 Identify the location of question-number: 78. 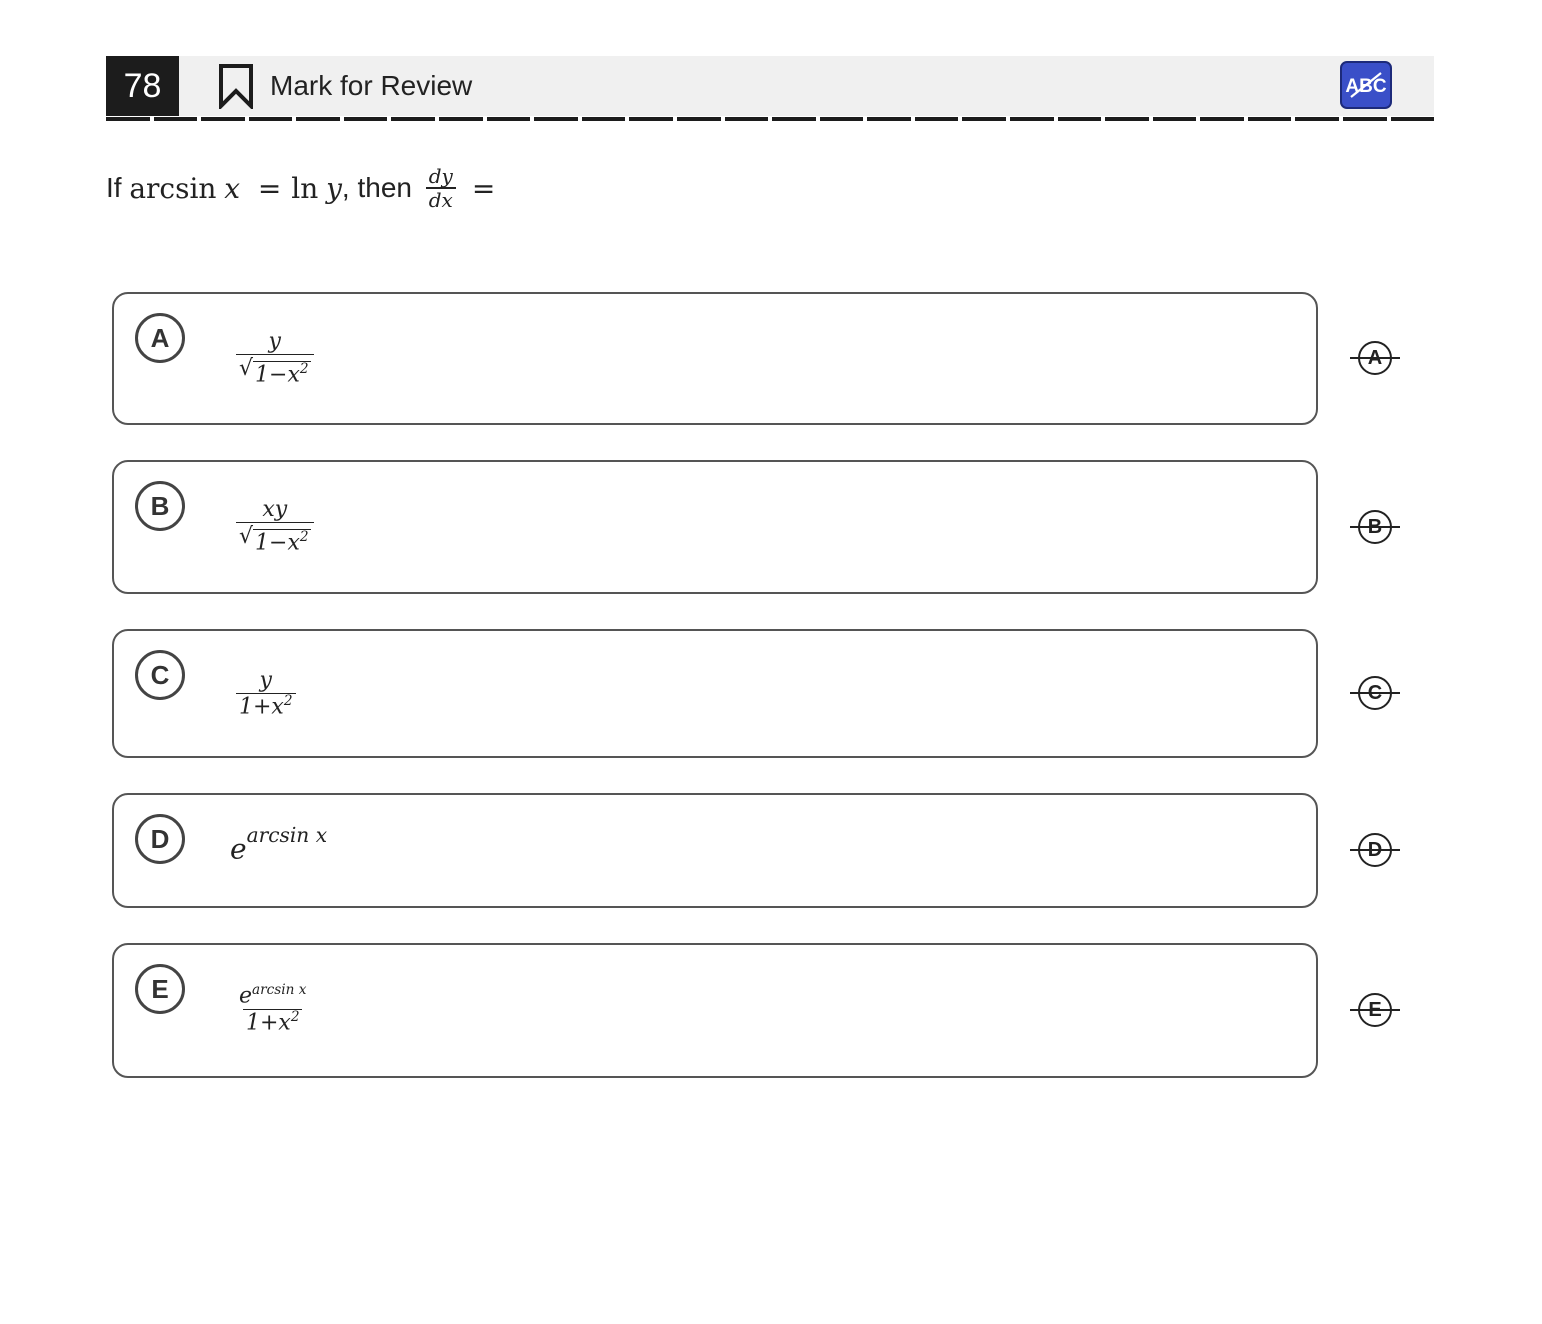
(142, 86).